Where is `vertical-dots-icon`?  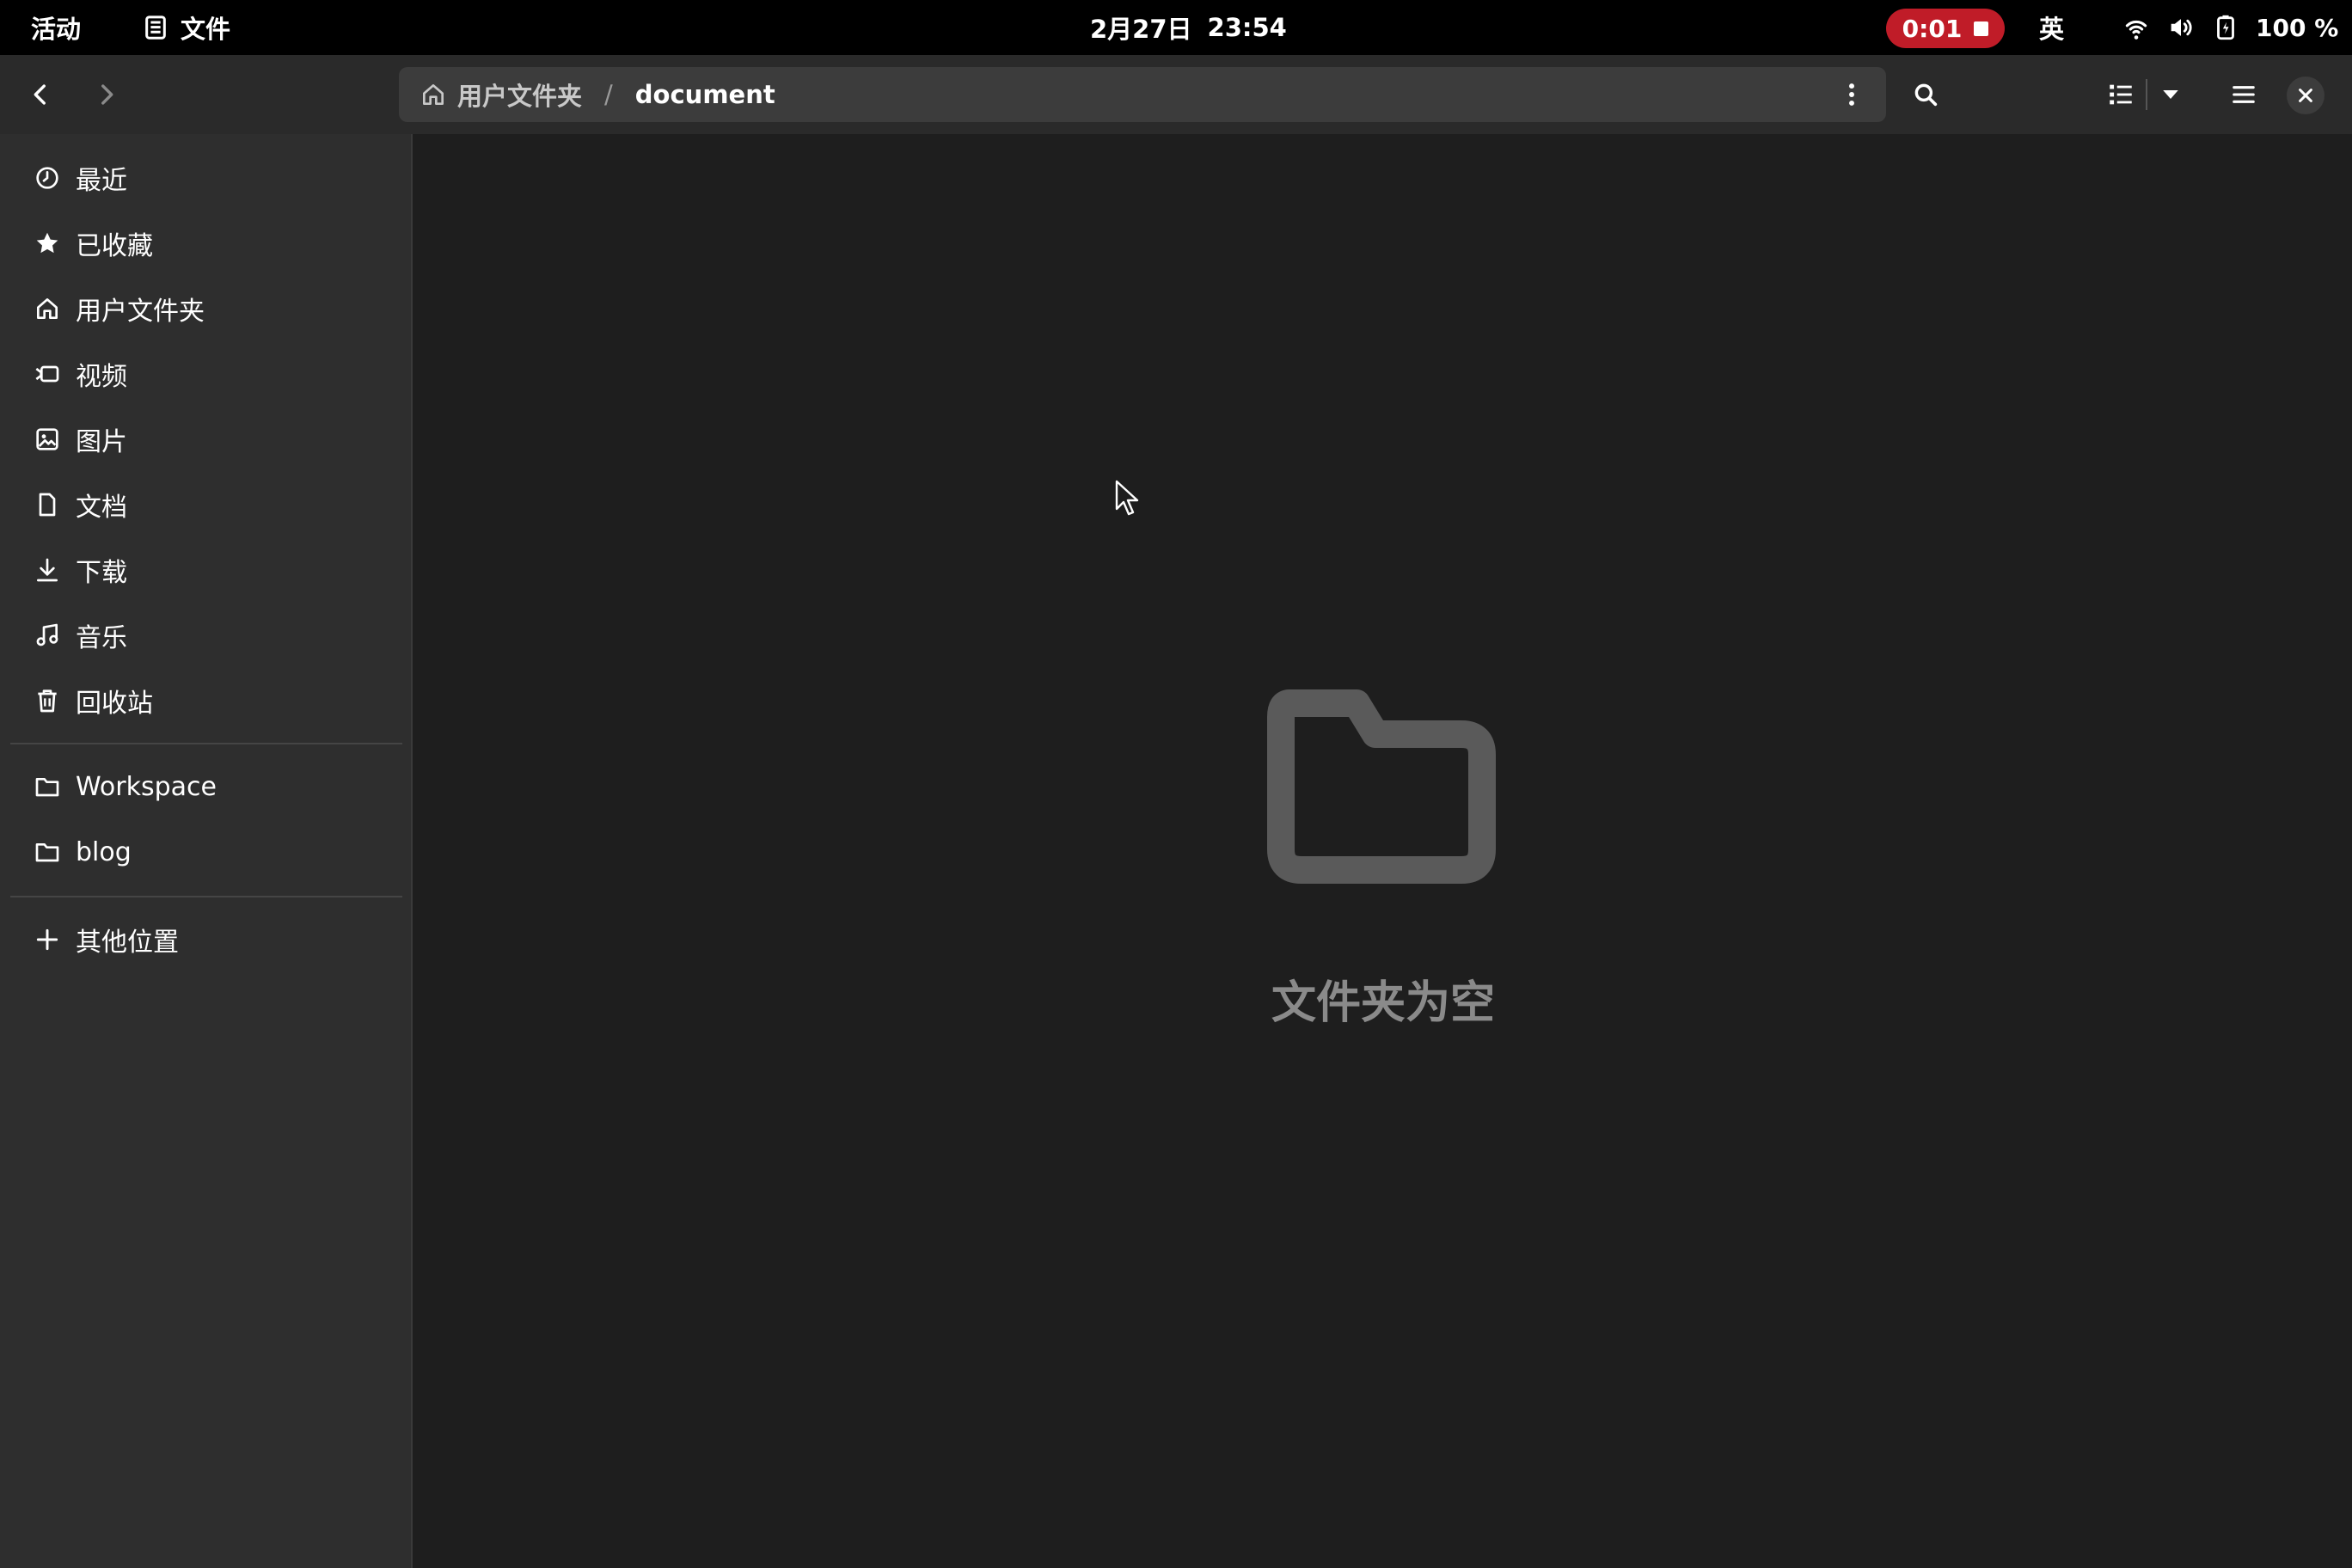
vertical-dots-icon is located at coordinates (1851, 94).